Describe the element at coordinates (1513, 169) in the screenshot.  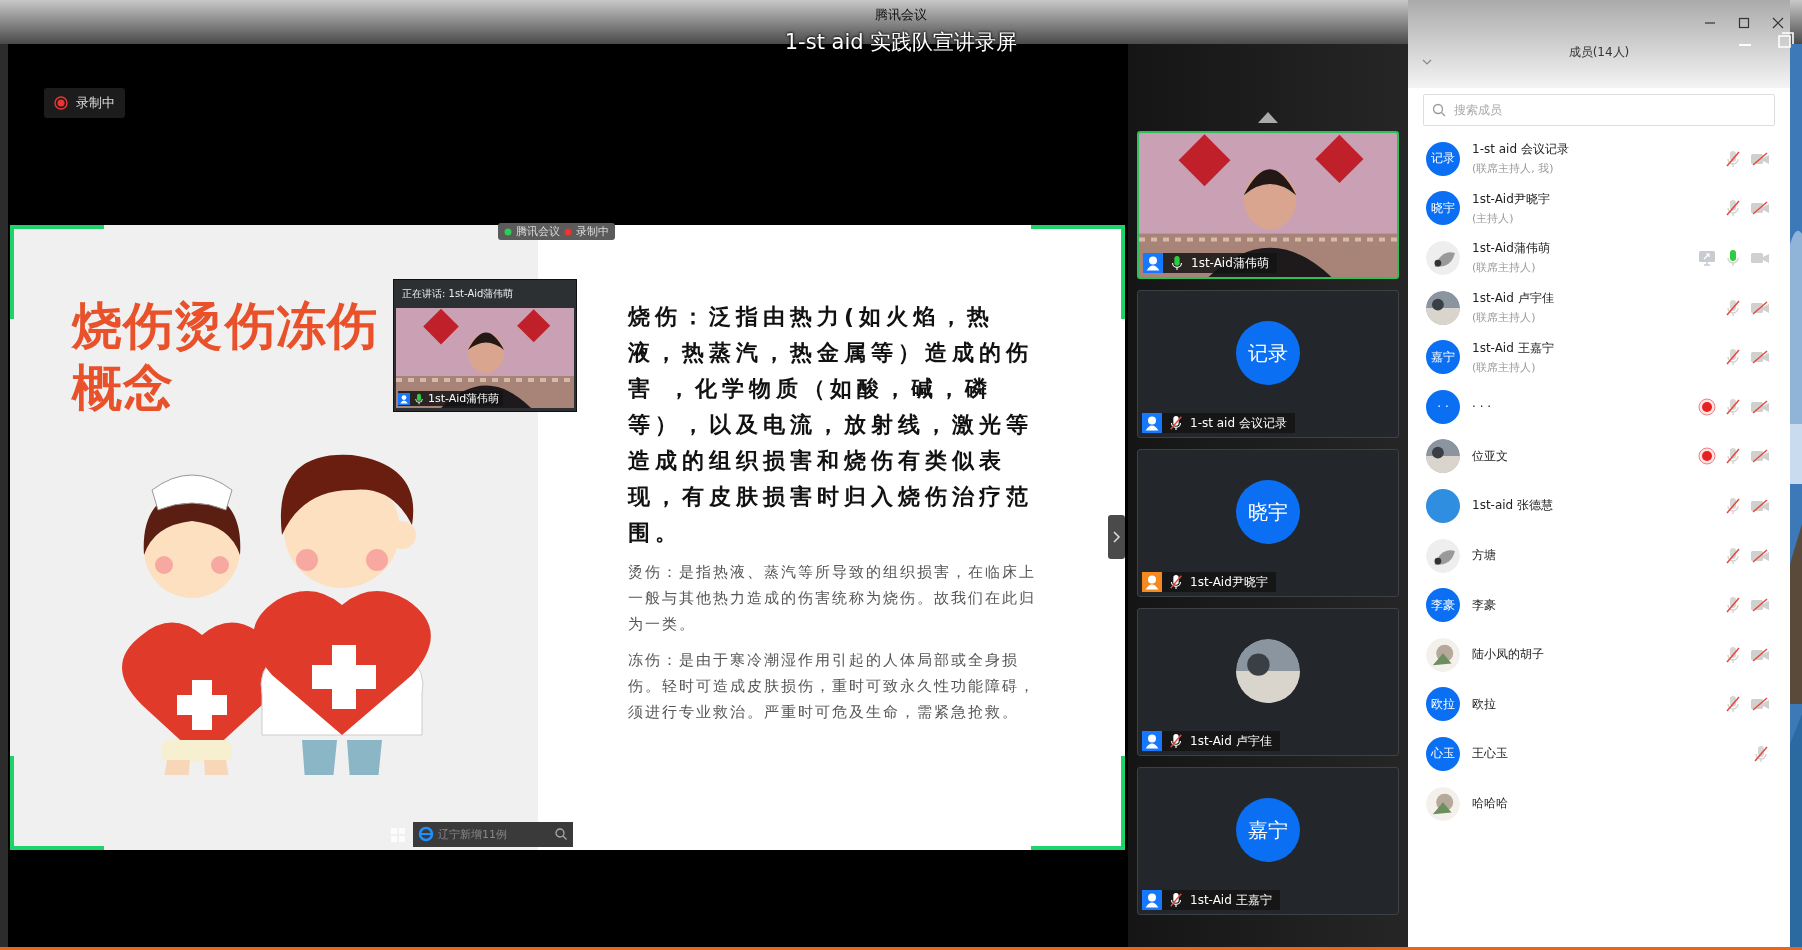
I see `member-role: (联席主持人, 我)` at that location.